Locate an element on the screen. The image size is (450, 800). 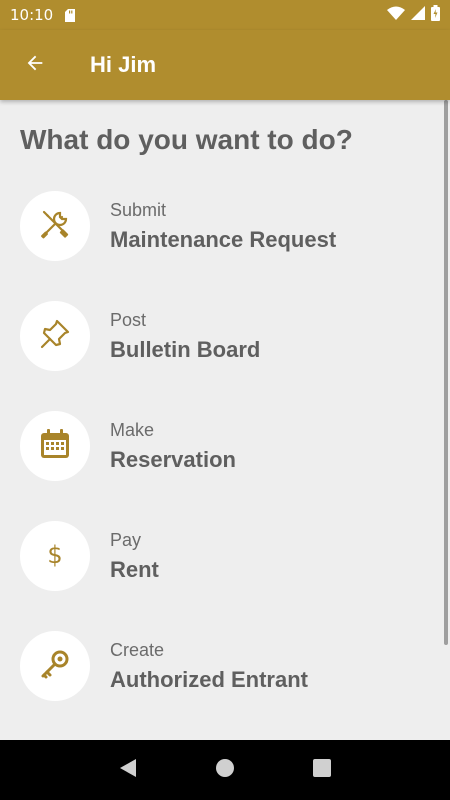
action-label: Reservation is located at coordinates (173, 459).